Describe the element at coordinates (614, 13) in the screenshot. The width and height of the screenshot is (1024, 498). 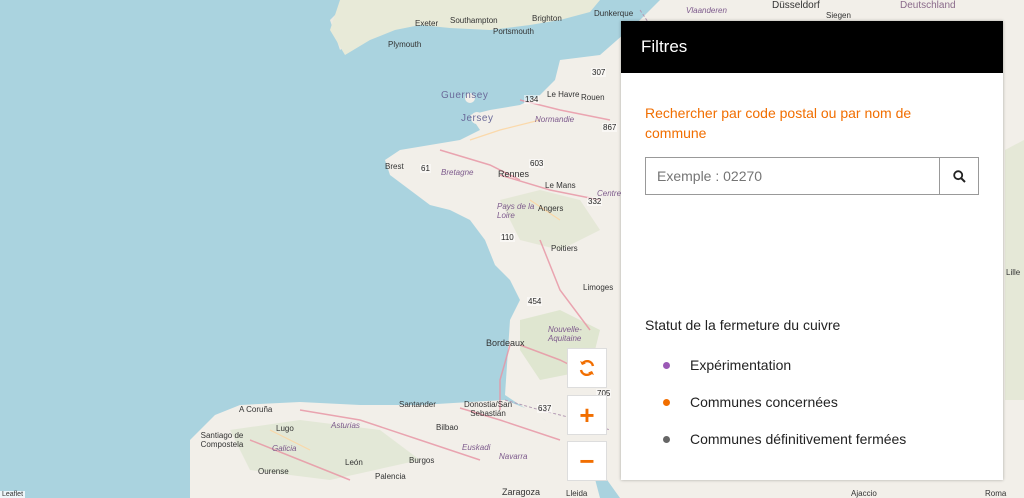
I see `place-label: Dunkerque` at that location.